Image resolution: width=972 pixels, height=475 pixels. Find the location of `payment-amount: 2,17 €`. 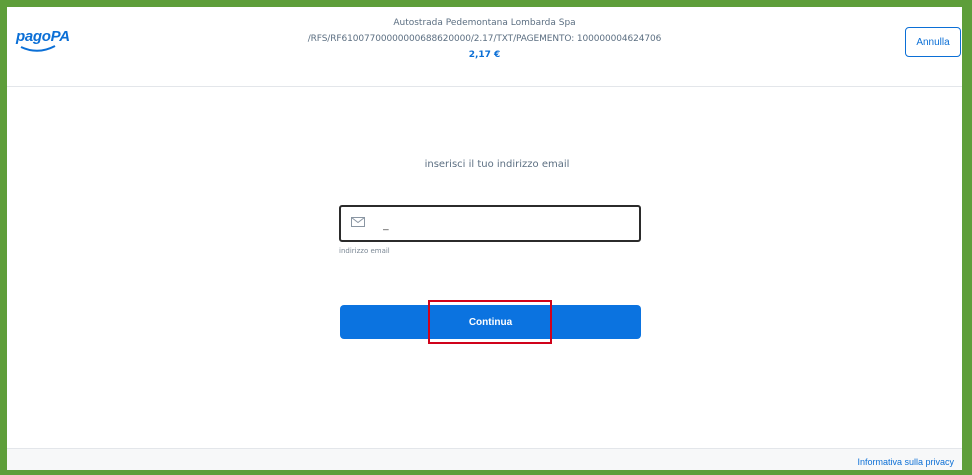

payment-amount: 2,17 € is located at coordinates (484, 55).